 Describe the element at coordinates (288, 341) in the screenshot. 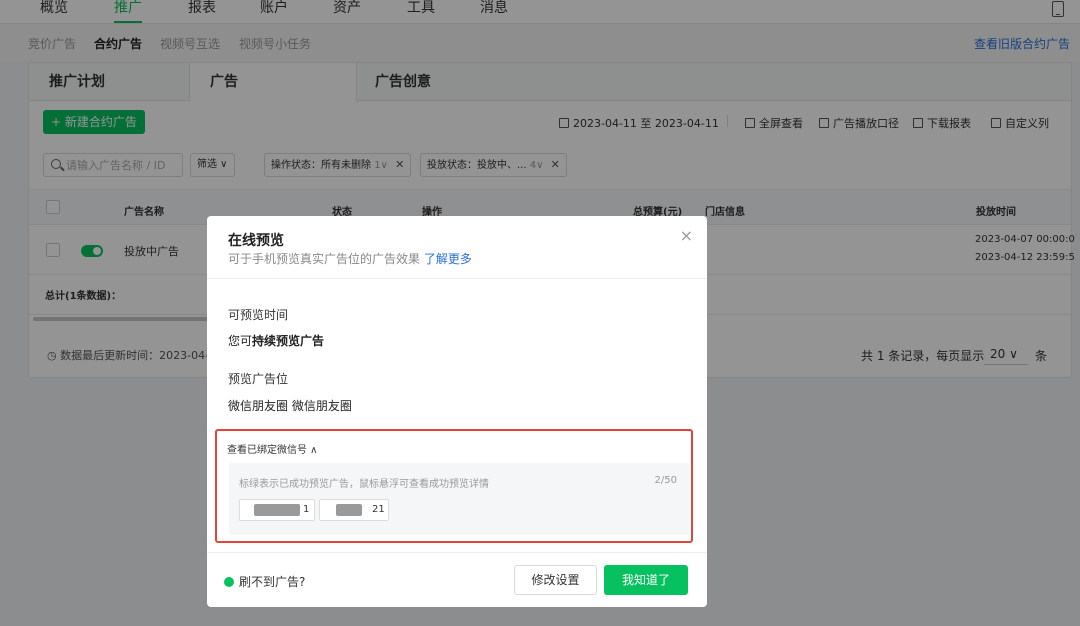

I see `preview-time-bold: 持续预览广告` at that location.